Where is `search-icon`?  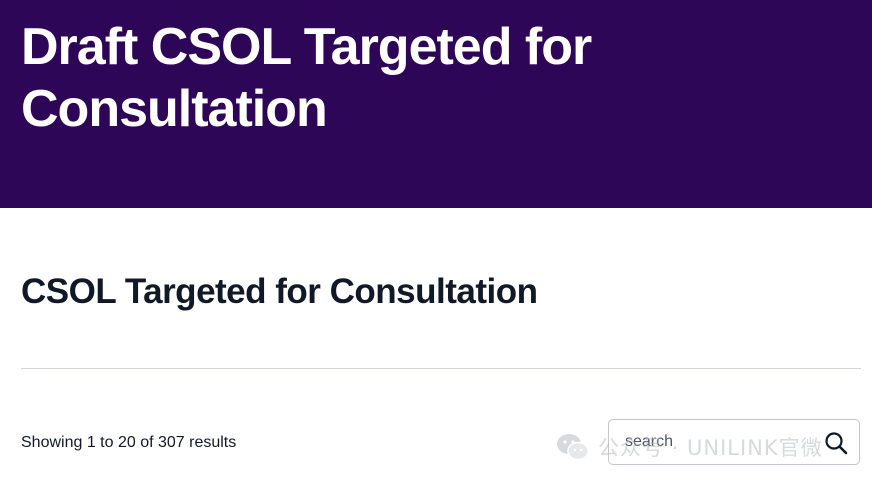
search-icon is located at coordinates (836, 443).